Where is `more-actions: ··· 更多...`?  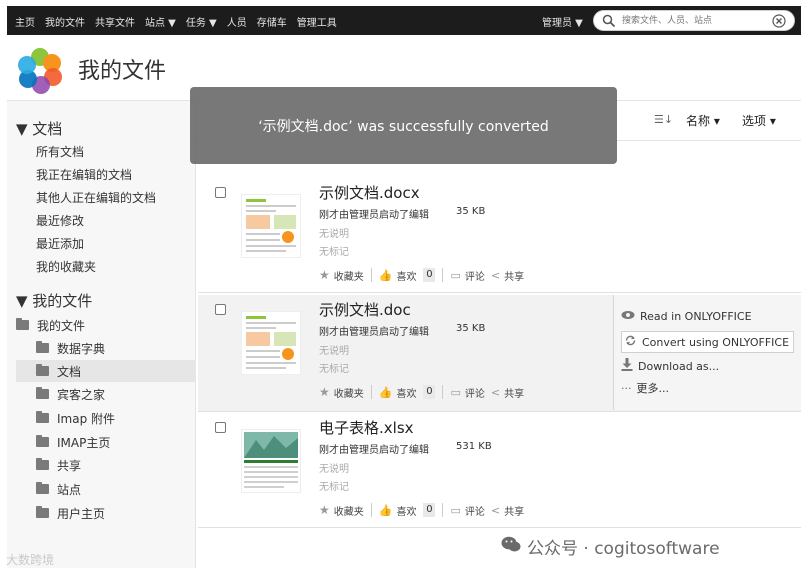 more-actions: ··· 更多... is located at coordinates (645, 388).